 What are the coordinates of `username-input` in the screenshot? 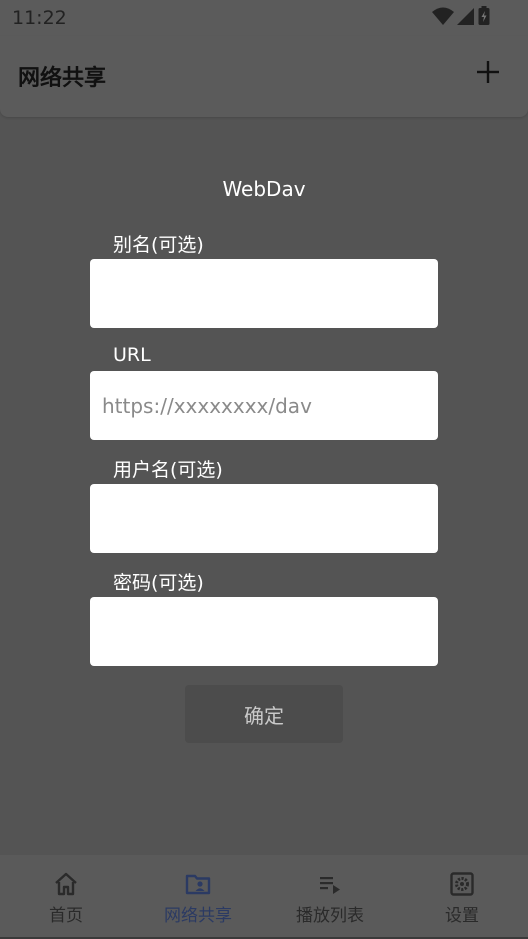 It's located at (264, 518).